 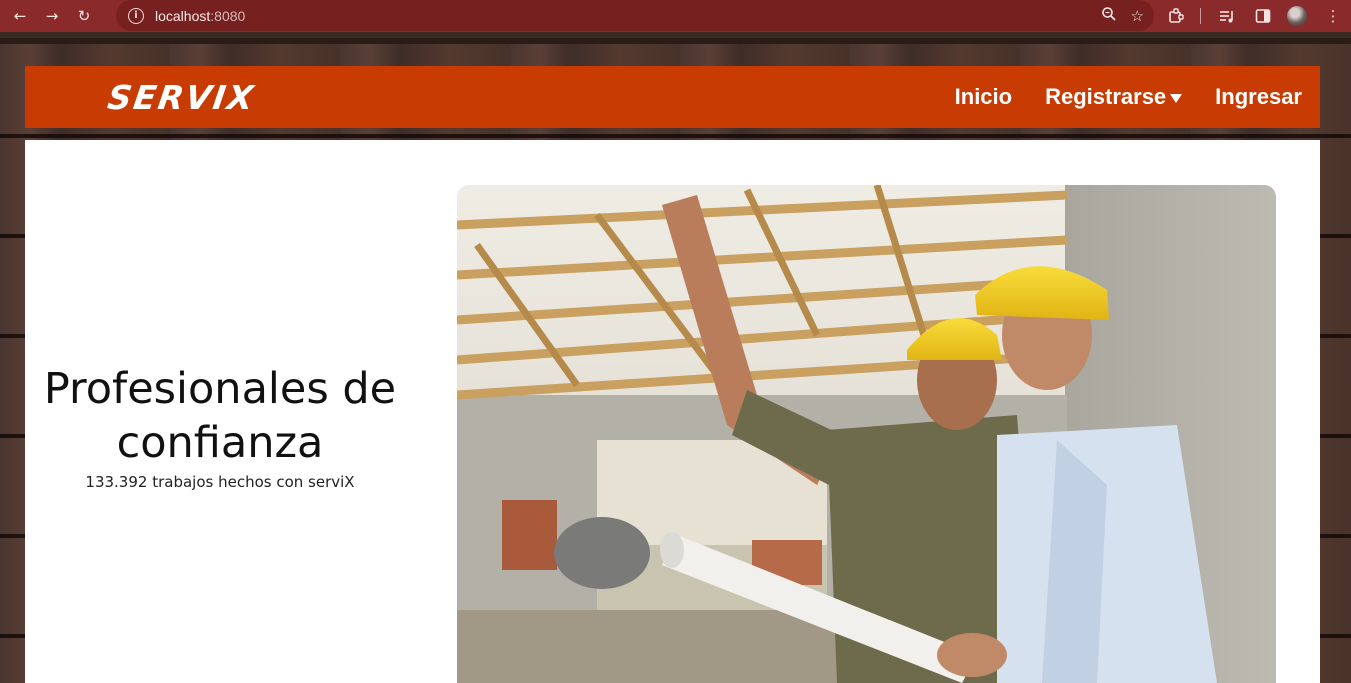 What do you see at coordinates (1106, 96) in the screenshot?
I see `menu-registrarse-label: Registrarse` at bounding box center [1106, 96].